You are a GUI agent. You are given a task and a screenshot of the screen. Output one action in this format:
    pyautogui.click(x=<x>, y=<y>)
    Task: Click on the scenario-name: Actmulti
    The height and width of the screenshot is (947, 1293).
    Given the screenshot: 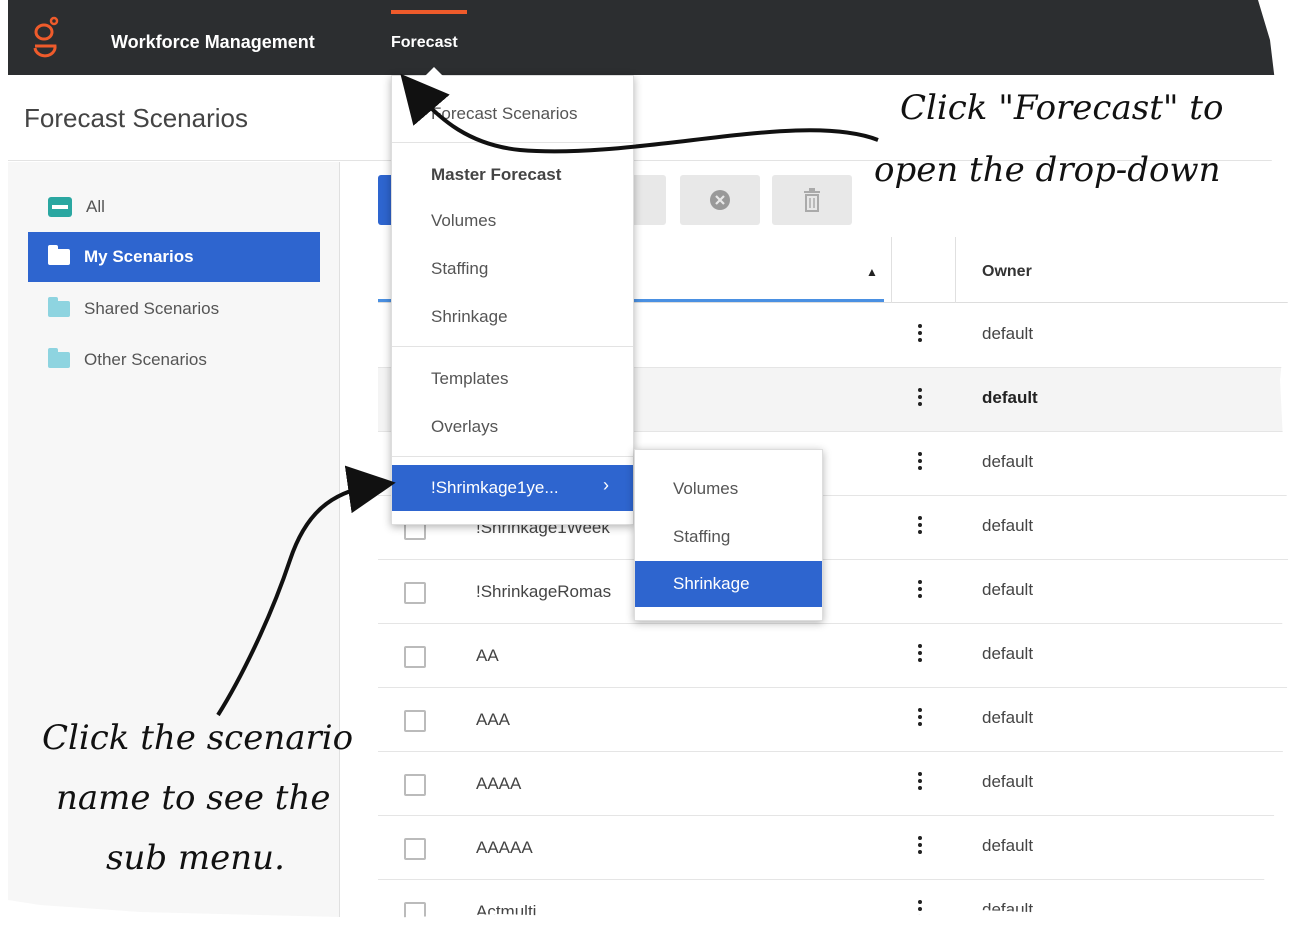 What is the action you would take?
    pyautogui.click(x=506, y=910)
    